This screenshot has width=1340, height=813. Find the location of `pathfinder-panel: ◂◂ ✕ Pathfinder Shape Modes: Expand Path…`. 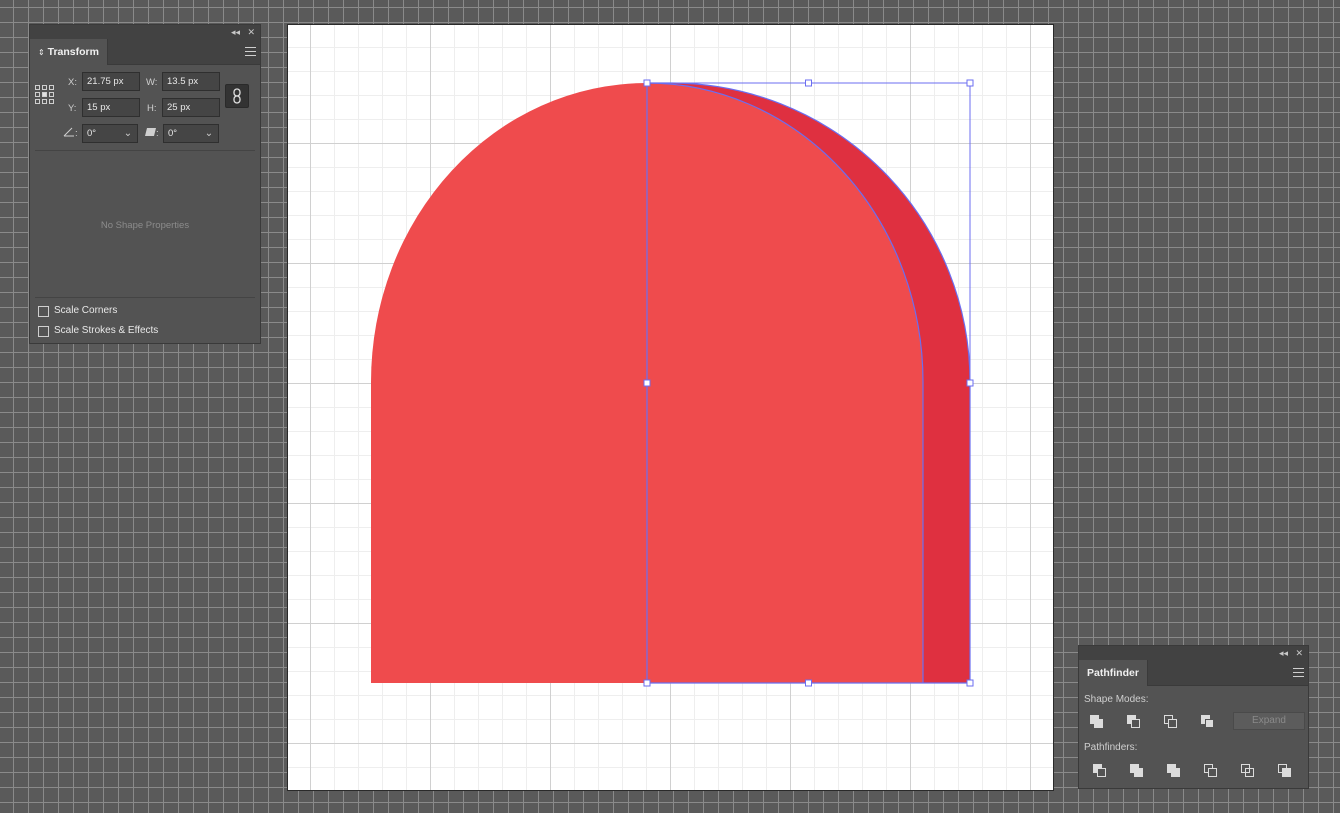

pathfinder-panel: ◂◂ ✕ Pathfinder Shape Modes: Expand Path… is located at coordinates (1193, 717).